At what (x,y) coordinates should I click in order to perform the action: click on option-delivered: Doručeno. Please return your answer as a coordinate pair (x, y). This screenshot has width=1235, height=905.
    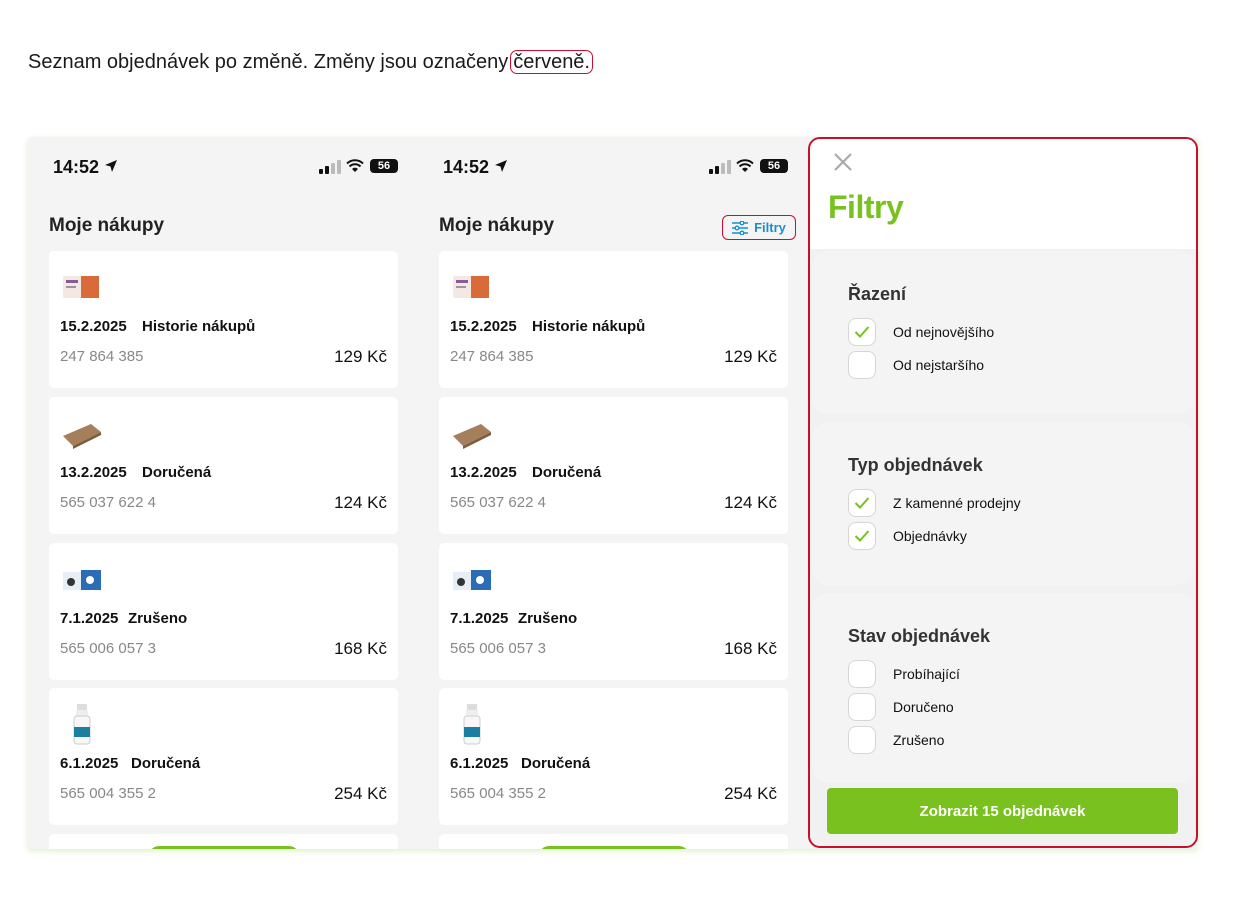
    Looking at the image, I should click on (901, 707).